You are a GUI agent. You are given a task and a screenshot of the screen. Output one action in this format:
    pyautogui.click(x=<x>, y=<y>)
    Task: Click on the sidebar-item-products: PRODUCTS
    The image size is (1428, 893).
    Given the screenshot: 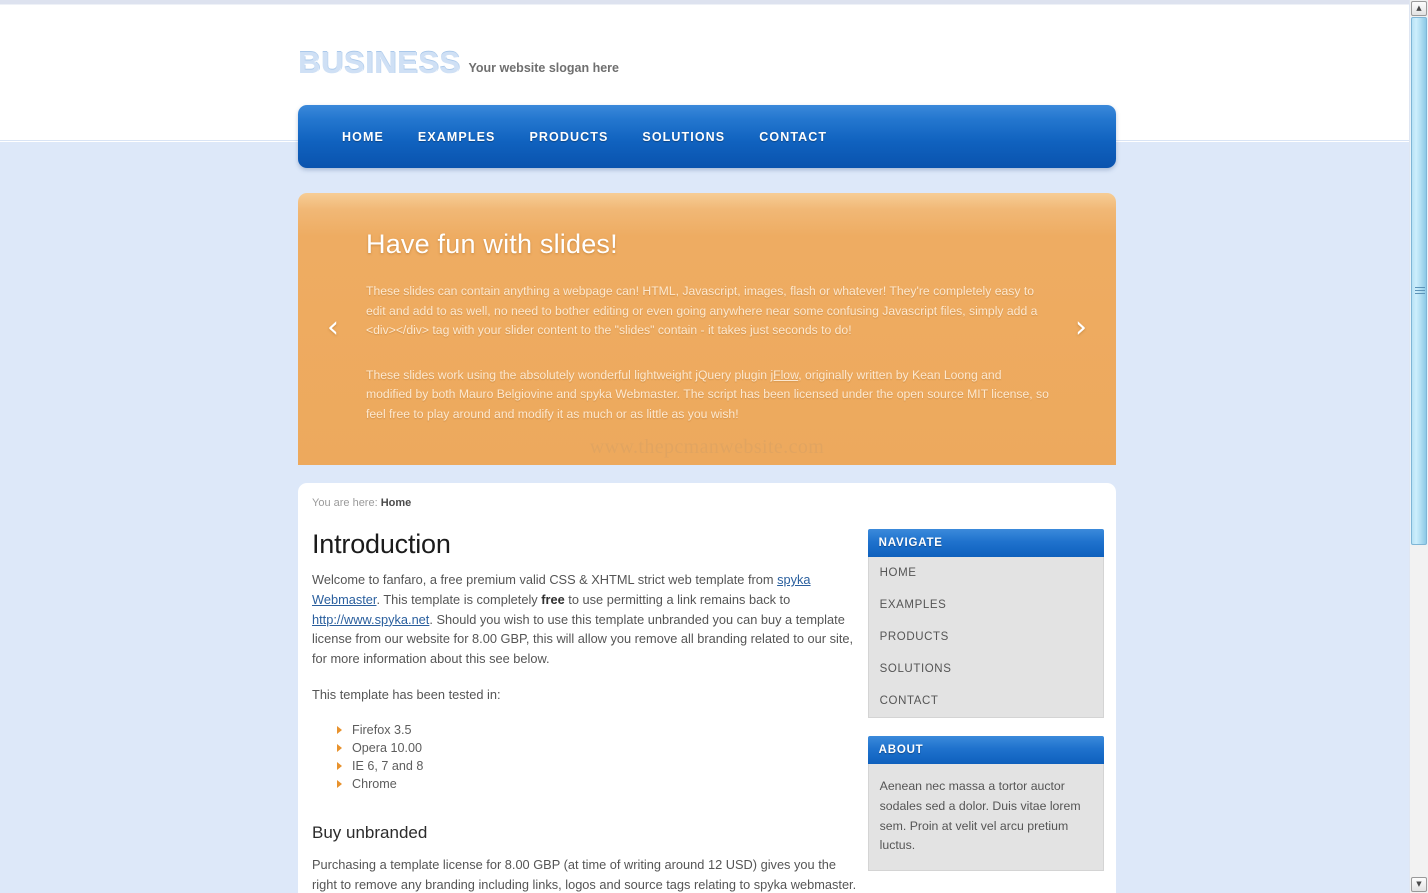 What is the action you would take?
    pyautogui.click(x=986, y=637)
    